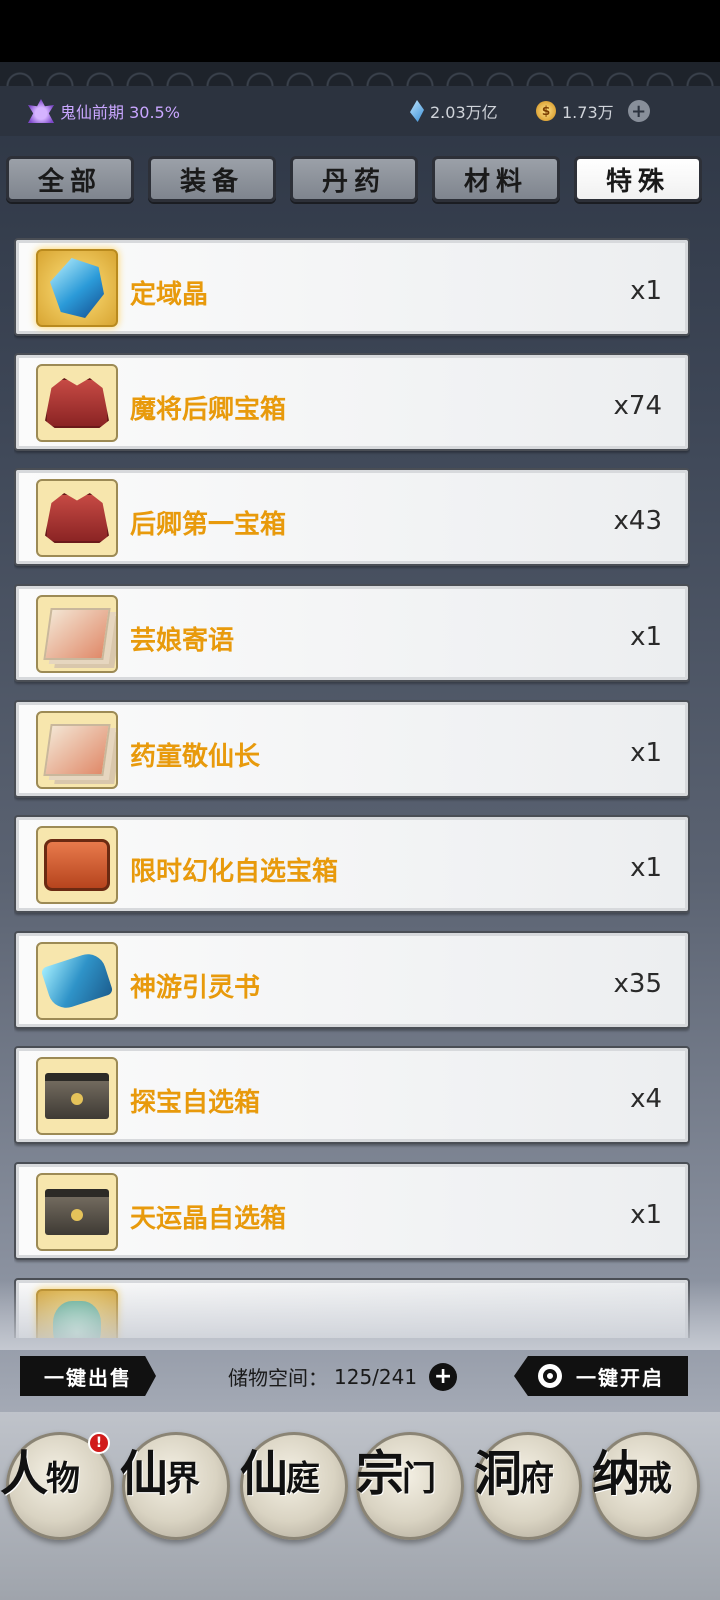  I want to click on player-status-bar: 鬼仙前期 30.5% 2.03万亿 $ 1.73万 +, so click(360, 111).